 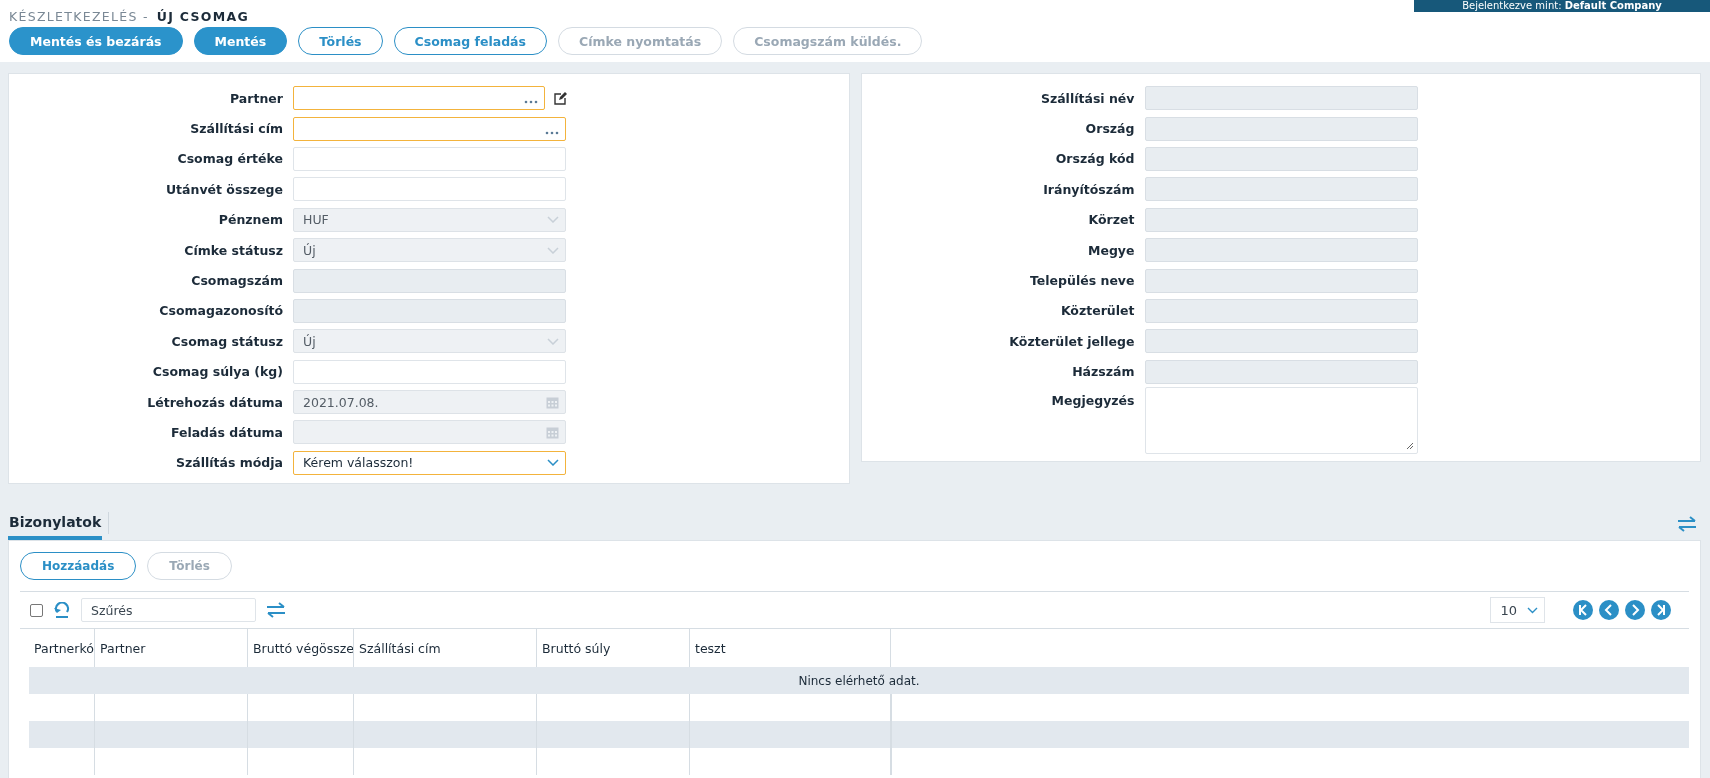 What do you see at coordinates (1089, 189) in the screenshot?
I see `field-label: Irányítószám` at bounding box center [1089, 189].